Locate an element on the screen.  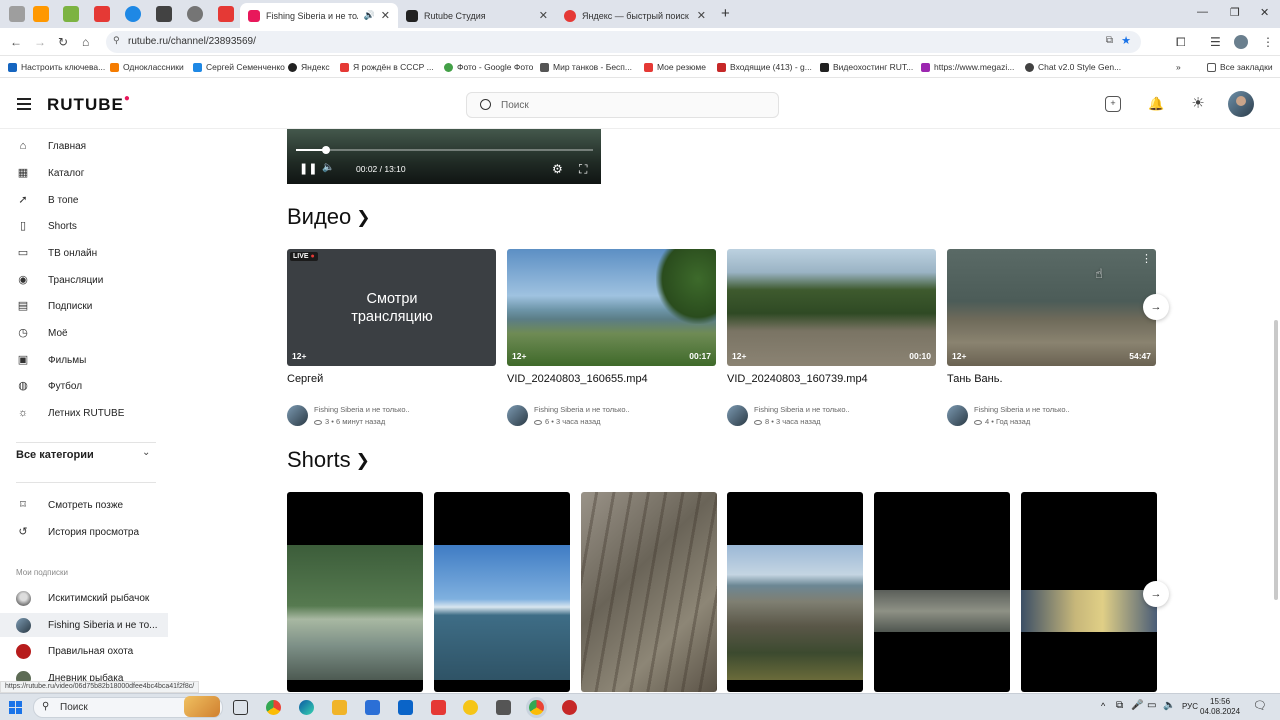
bookmark-item: Яндекс is located at coordinates (309, 67).